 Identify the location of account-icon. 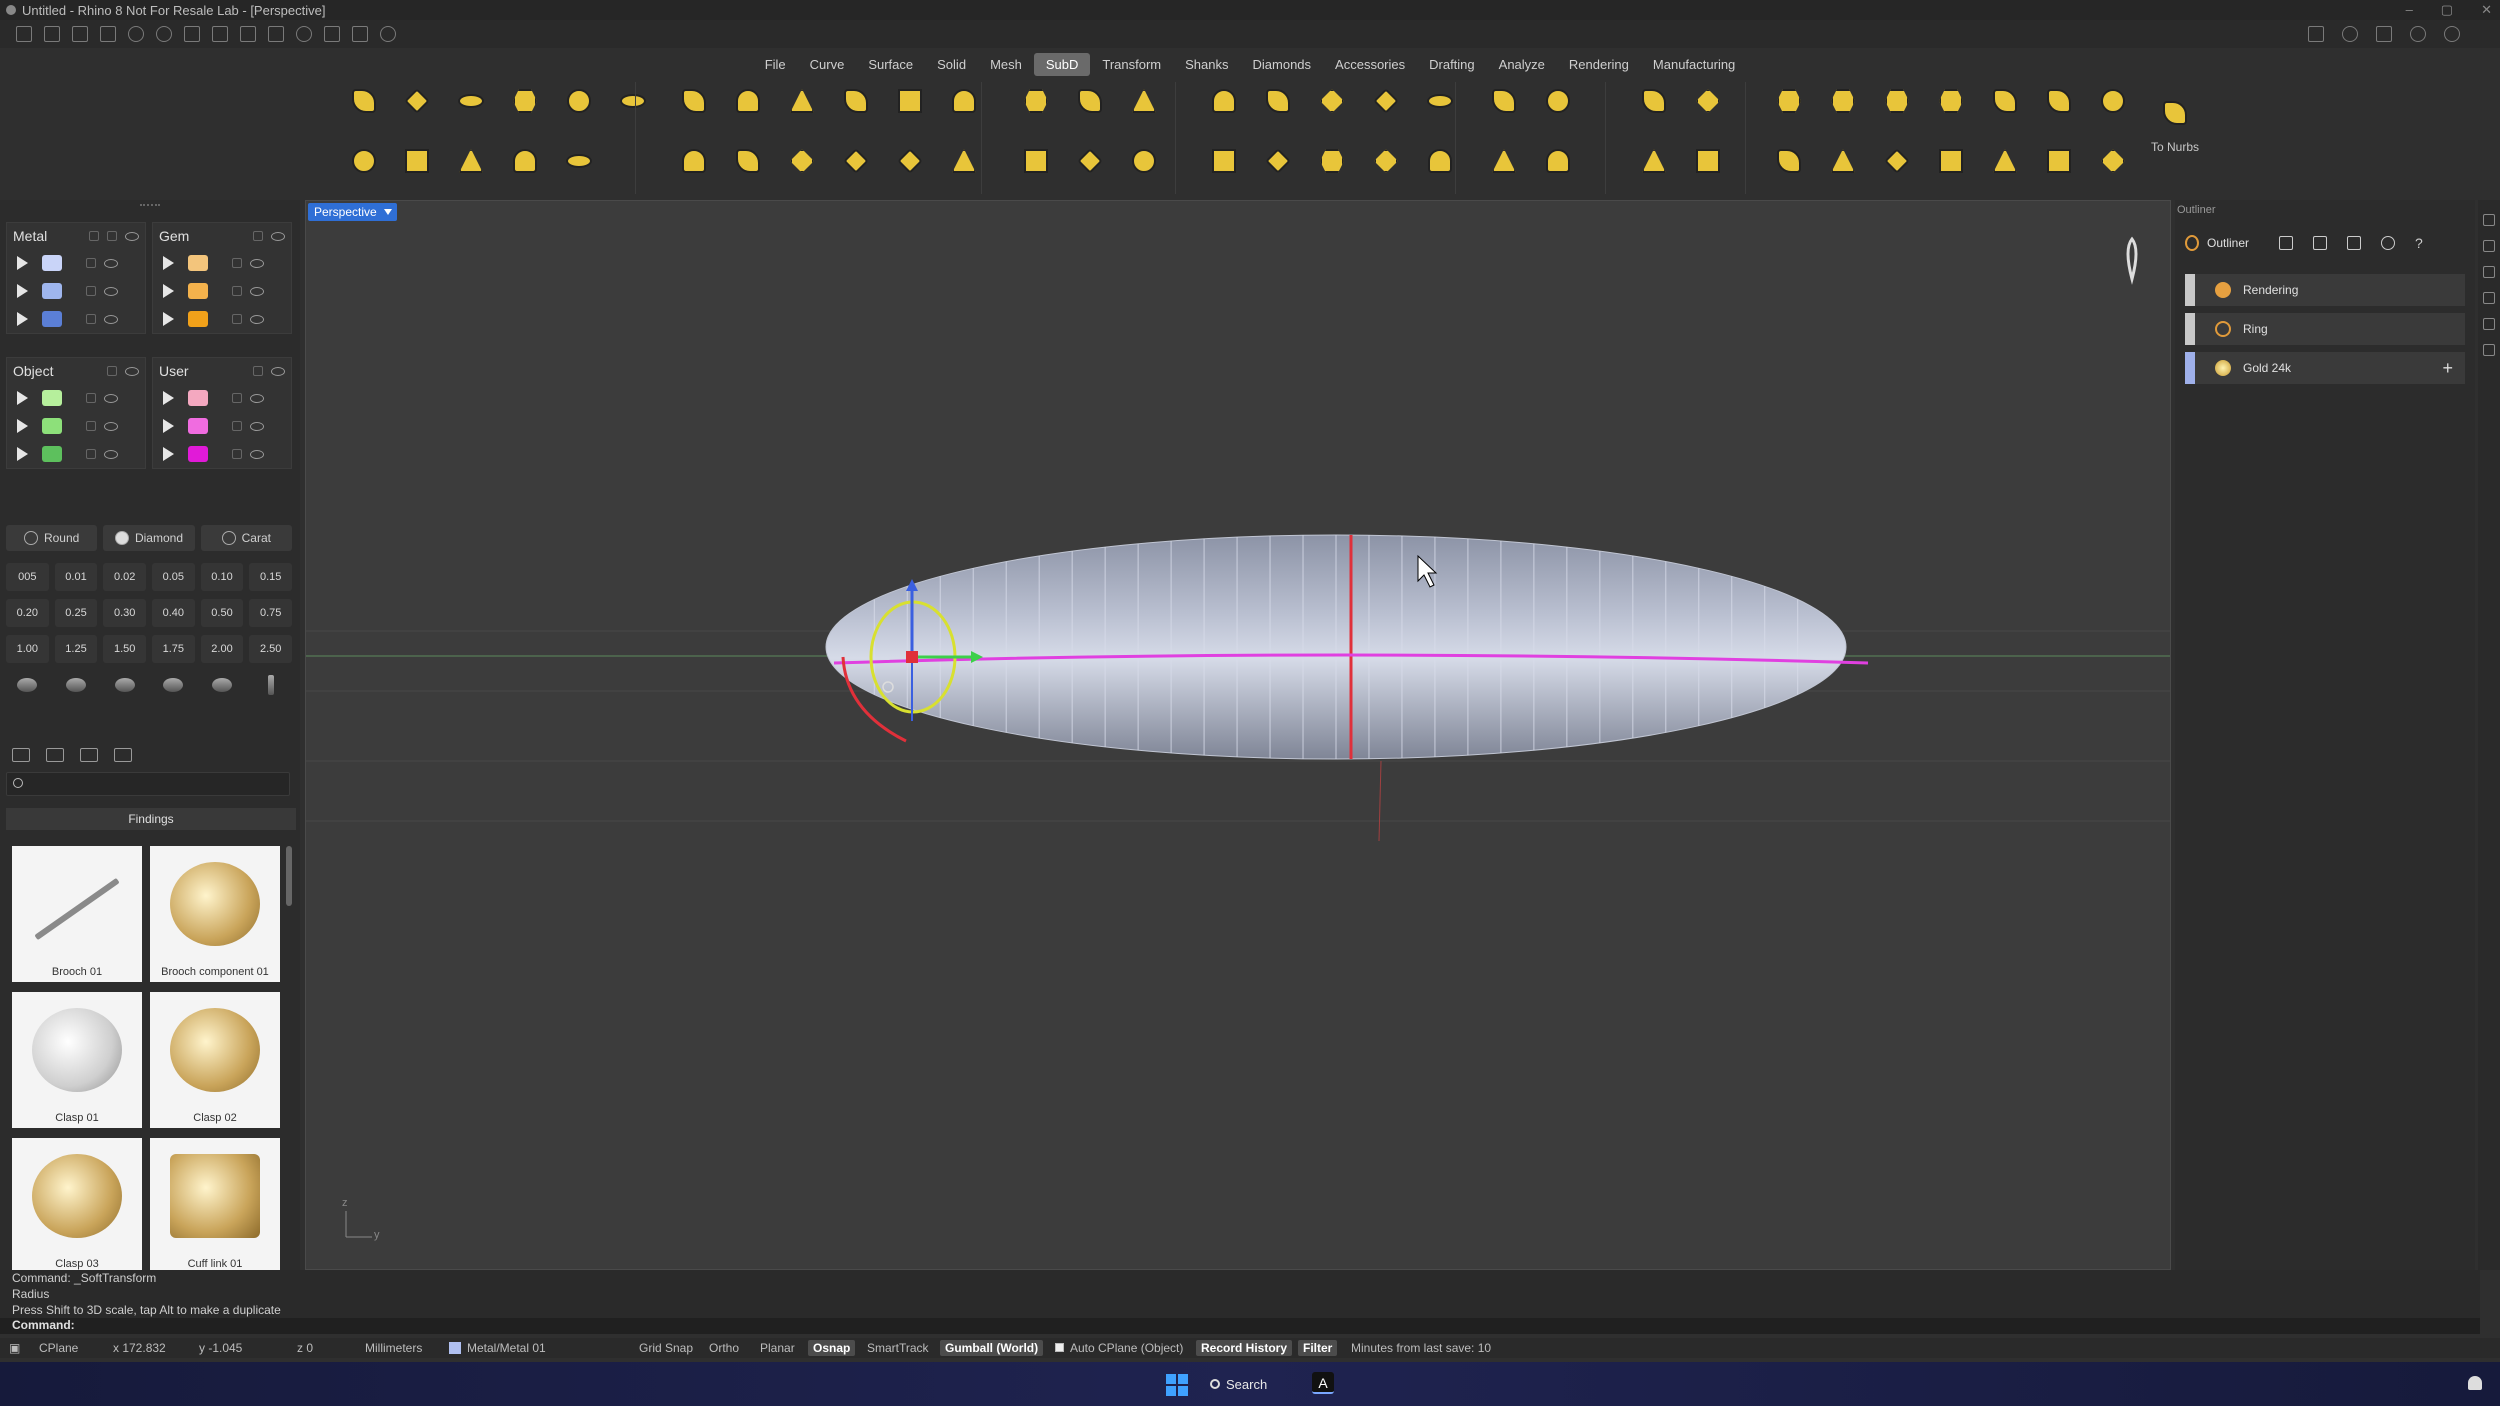
(2452, 34).